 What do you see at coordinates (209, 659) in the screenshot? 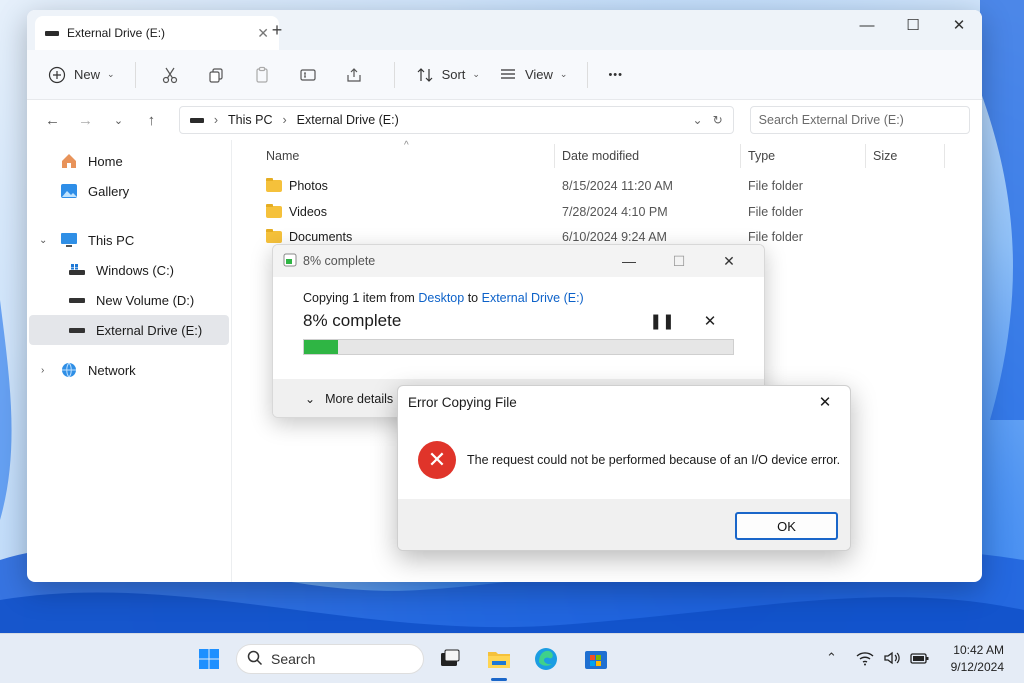
I see `start-windows-icon` at bounding box center [209, 659].